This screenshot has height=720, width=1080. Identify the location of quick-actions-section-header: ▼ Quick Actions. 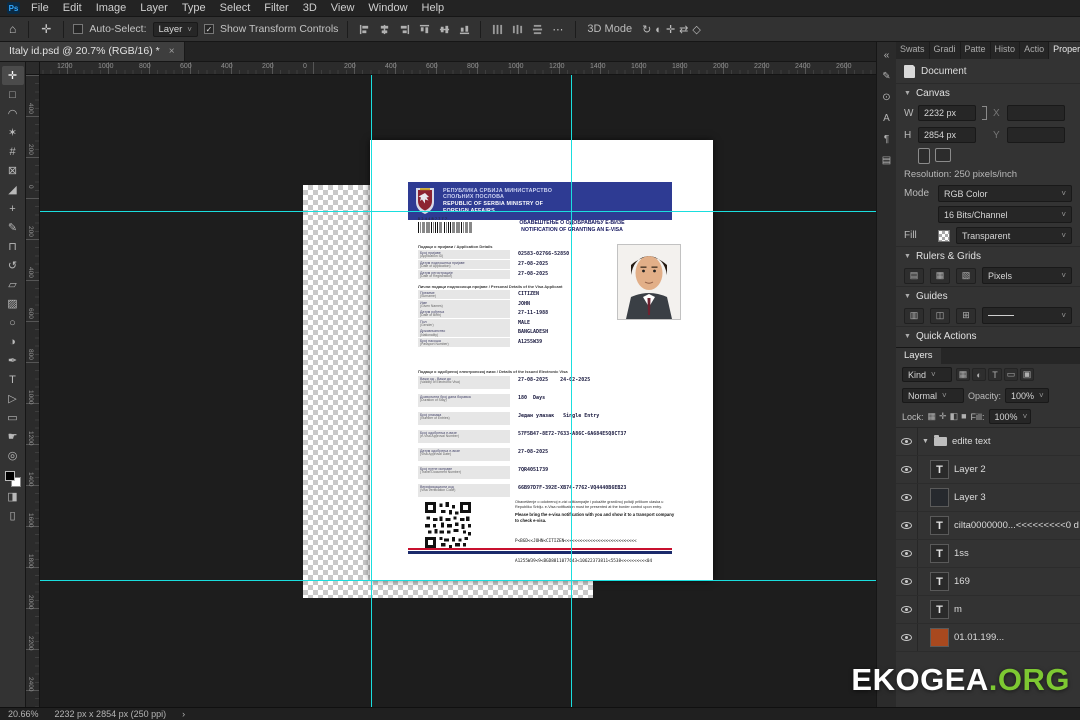
(988, 335).